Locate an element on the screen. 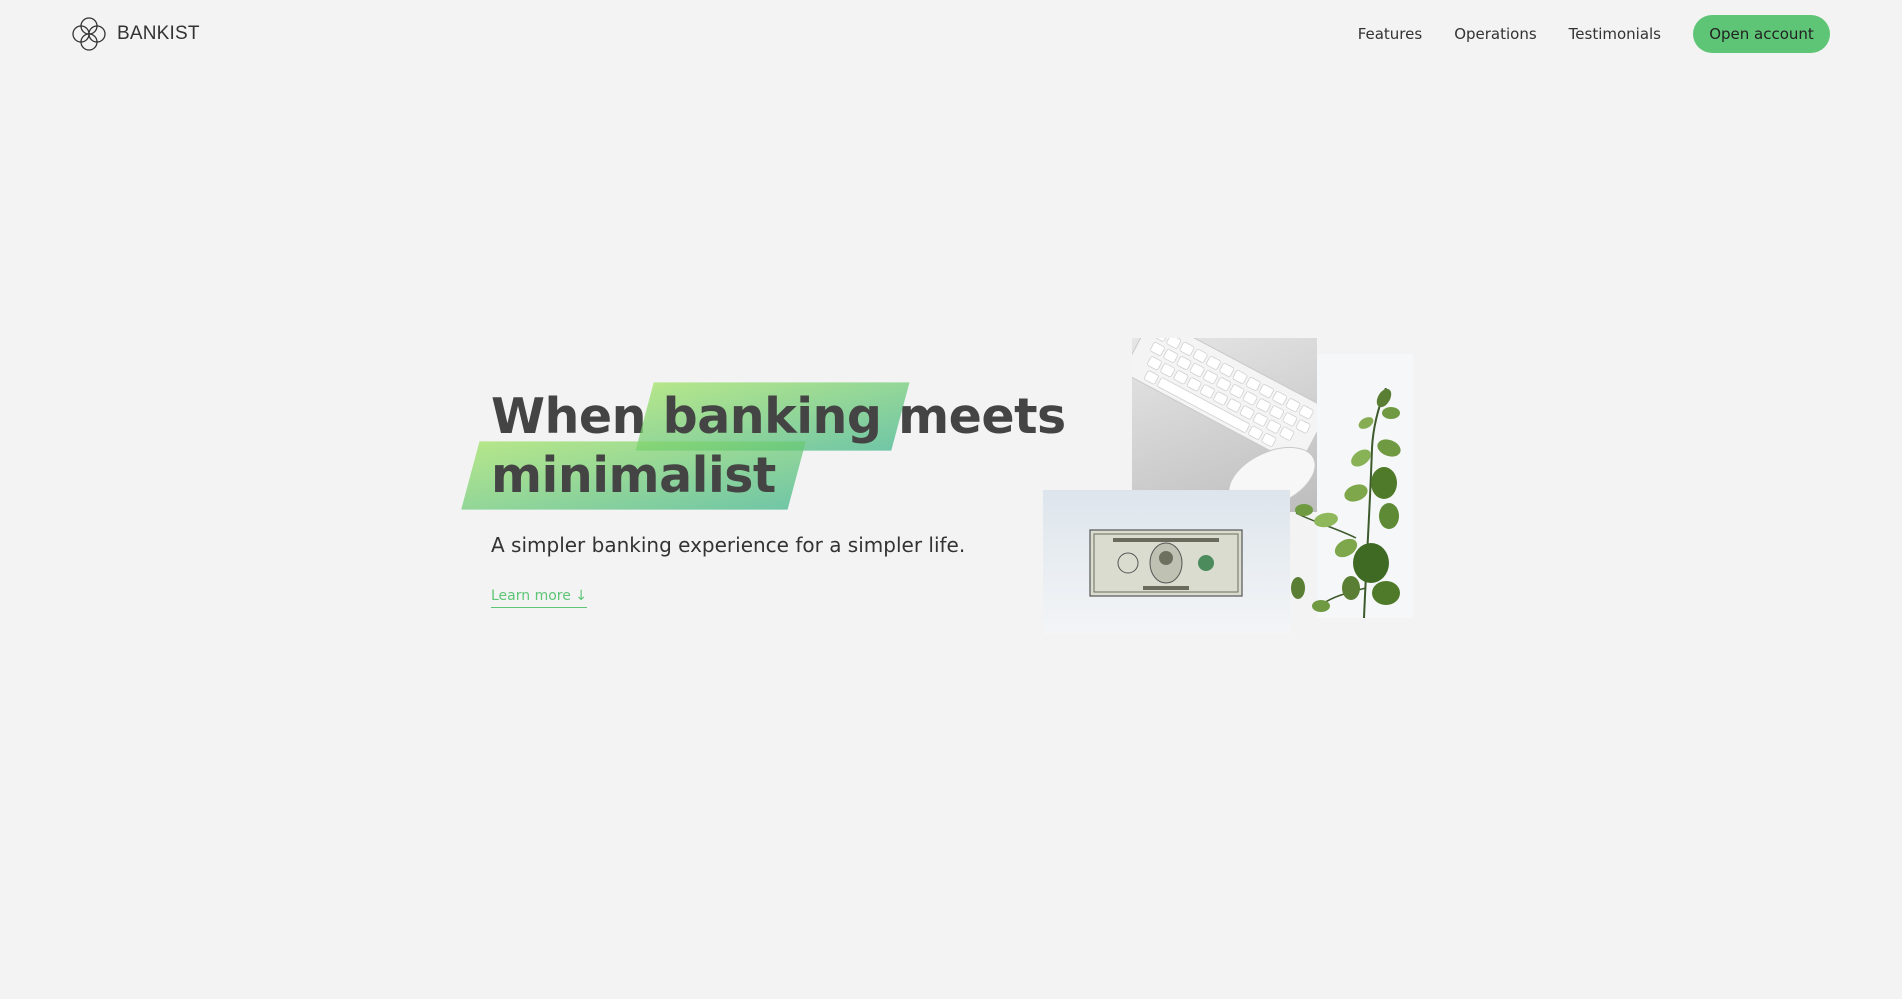  hero-title-highlight-banking: banking is located at coordinates (772, 416).